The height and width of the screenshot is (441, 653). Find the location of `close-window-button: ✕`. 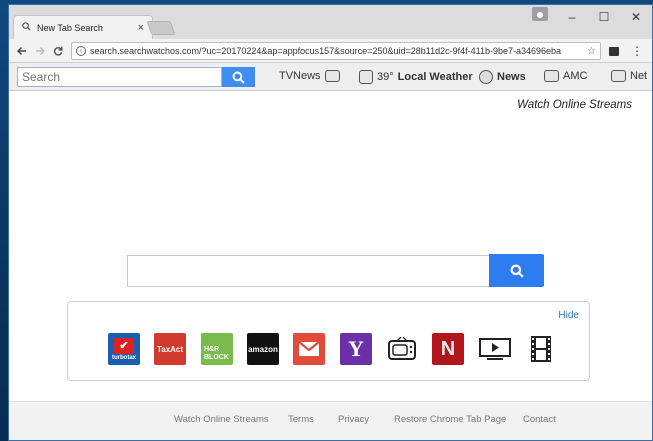

close-window-button: ✕ is located at coordinates (636, 17).